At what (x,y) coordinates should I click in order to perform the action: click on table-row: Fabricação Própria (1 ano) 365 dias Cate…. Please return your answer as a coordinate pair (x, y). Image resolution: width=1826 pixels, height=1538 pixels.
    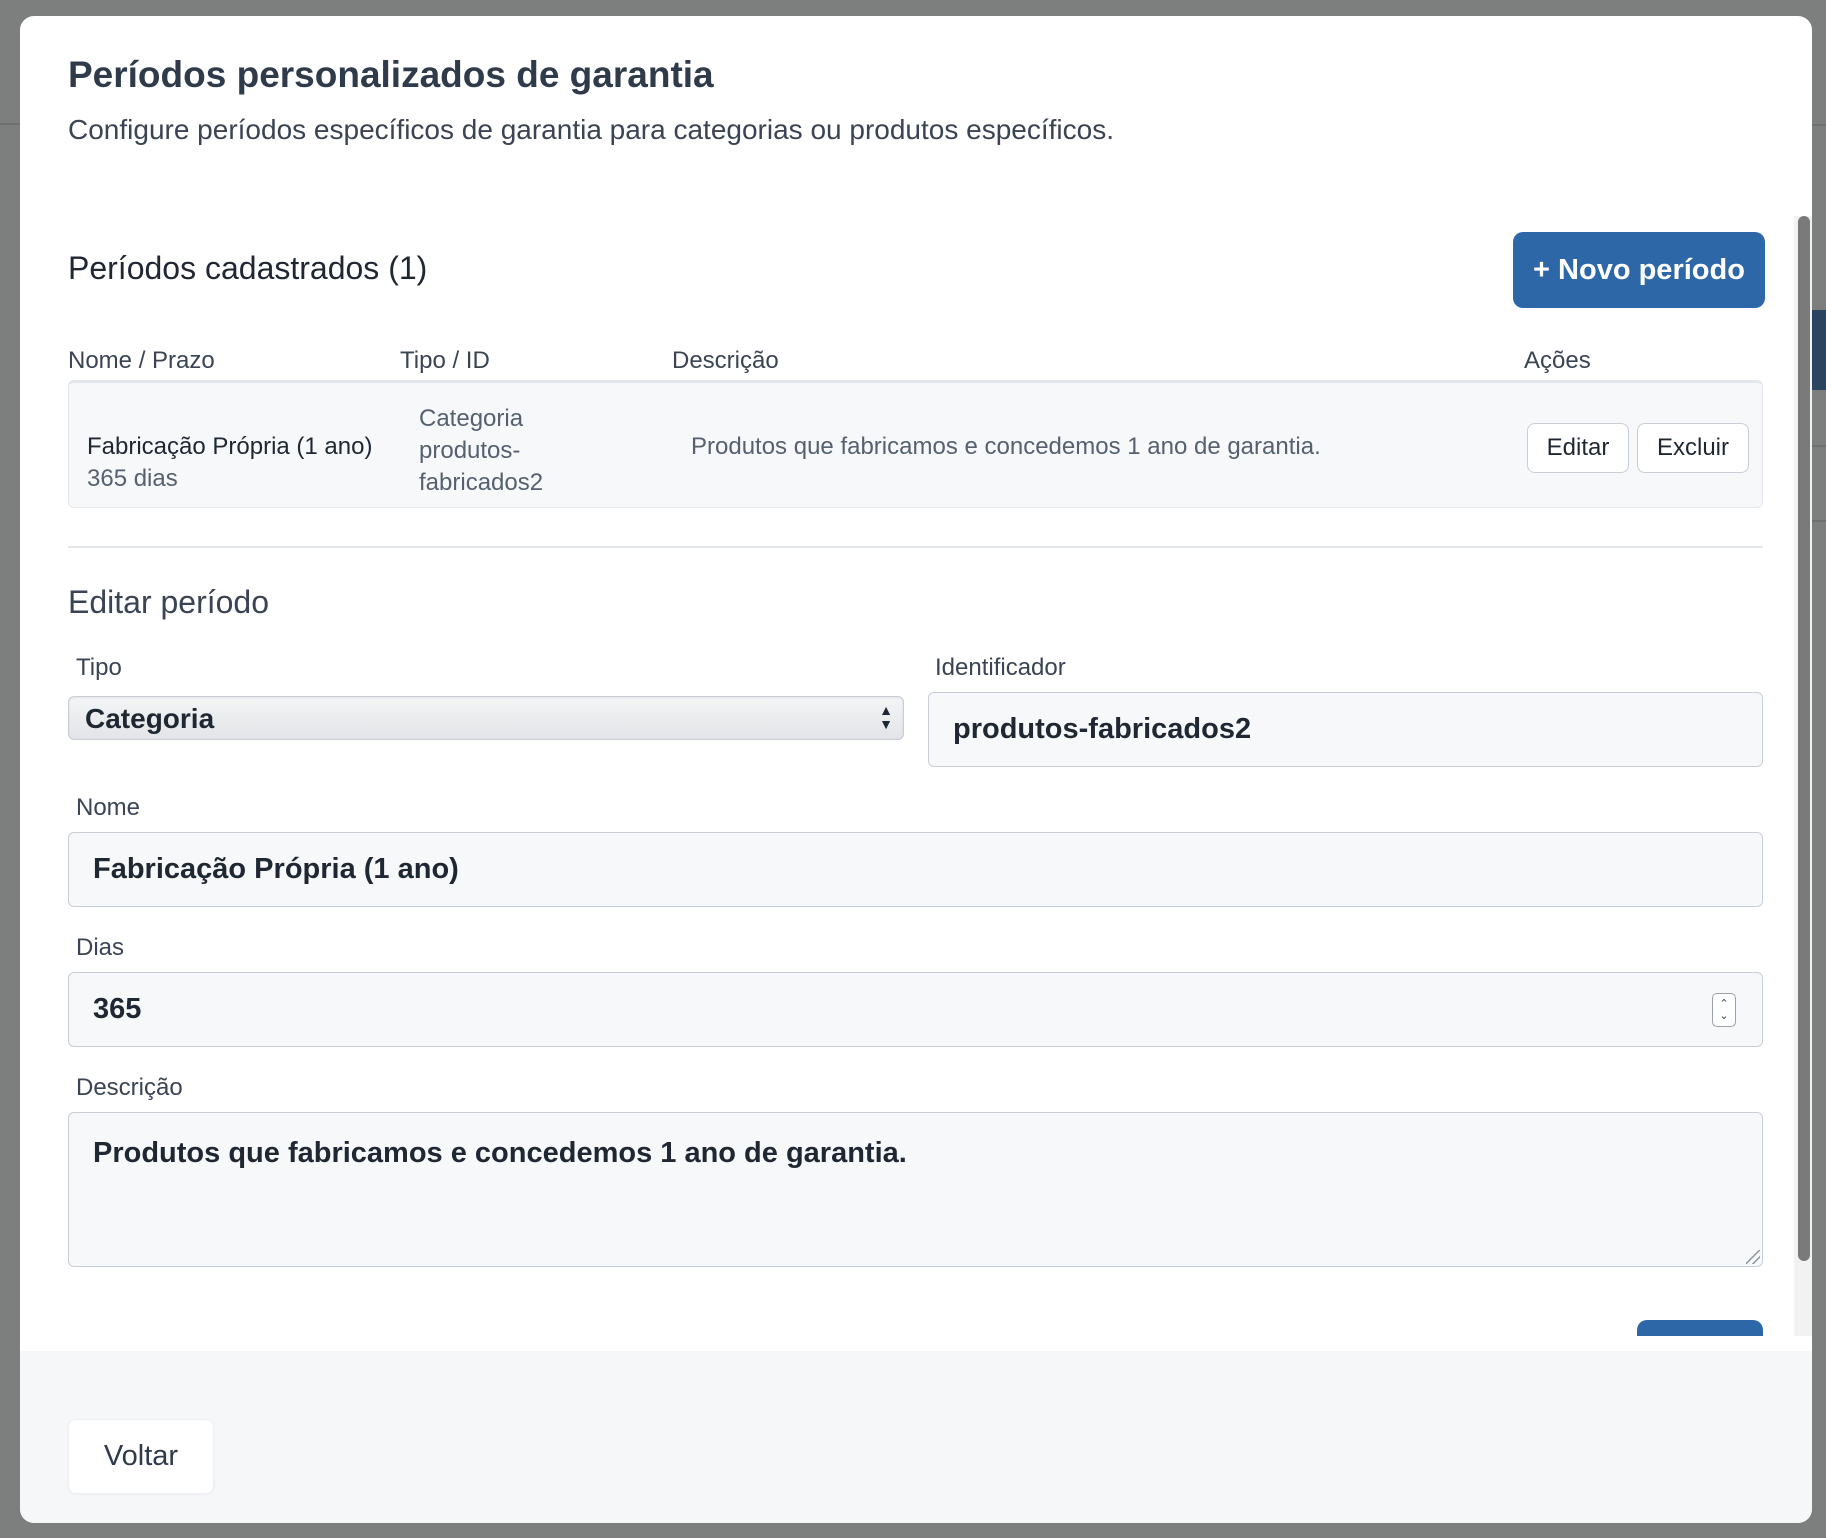
    Looking at the image, I should click on (915, 444).